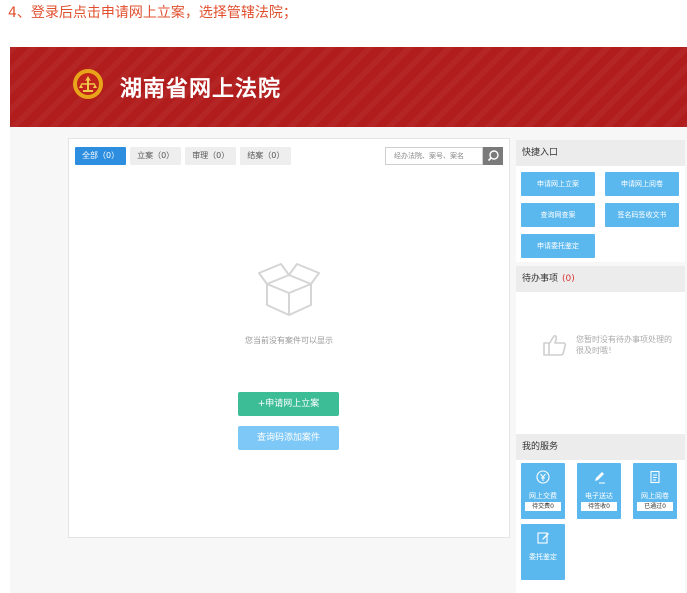  I want to click on service-electronic-delivery: 电子送达 待签收0, so click(599, 491).